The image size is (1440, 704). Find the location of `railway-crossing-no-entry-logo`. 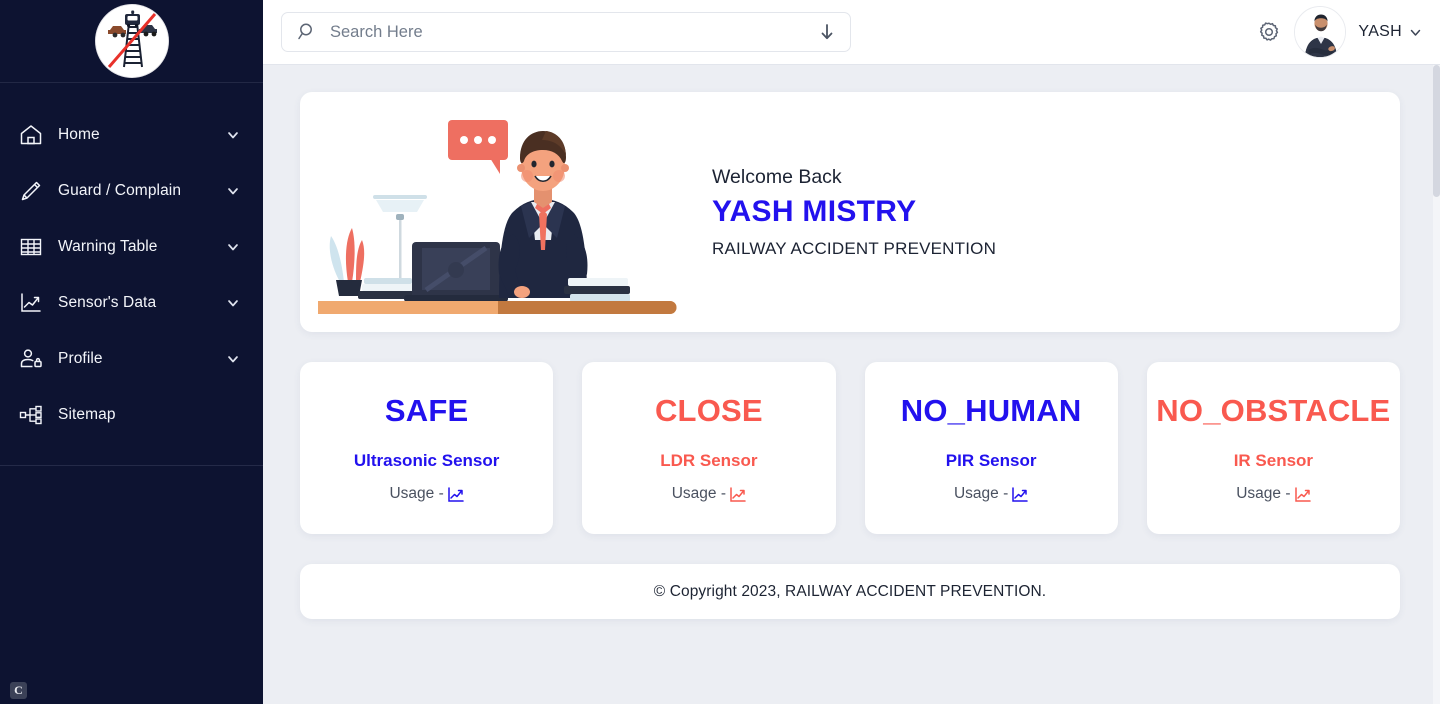

railway-crossing-no-entry-logo is located at coordinates (131, 41).